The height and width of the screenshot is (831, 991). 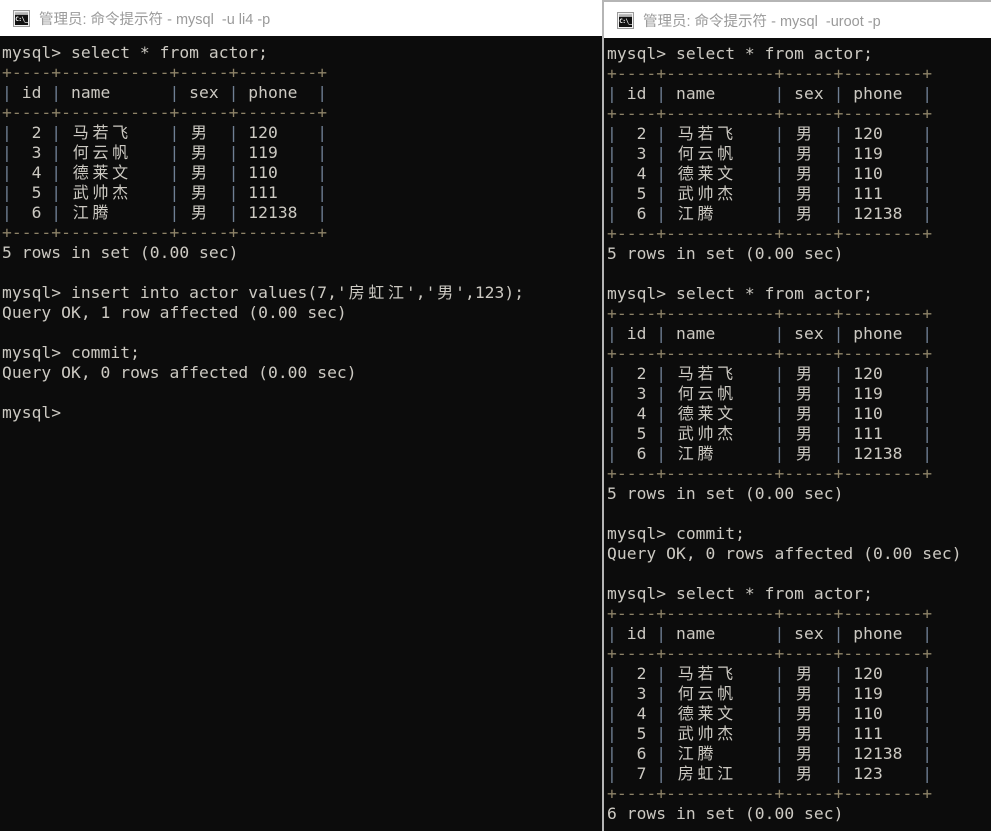 What do you see at coordinates (100, 152) in the screenshot?
I see `console-char: 云` at bounding box center [100, 152].